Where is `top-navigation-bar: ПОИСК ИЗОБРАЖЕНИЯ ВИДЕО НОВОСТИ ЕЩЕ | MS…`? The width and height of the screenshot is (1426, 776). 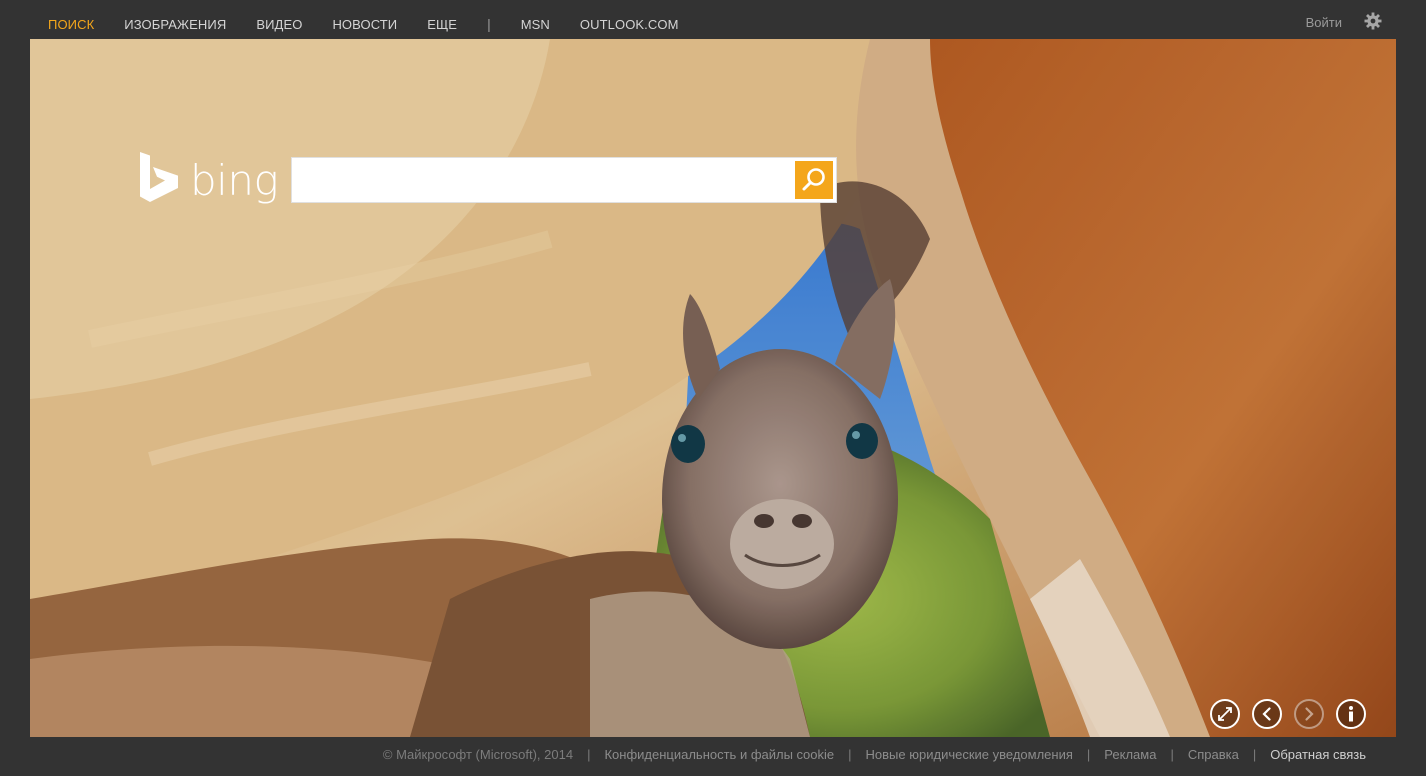 top-navigation-bar: ПОИСК ИЗОБРАЖЕНИЯ ВИДЕО НОВОСТИ ЕЩЕ | MS… is located at coordinates (713, 19).